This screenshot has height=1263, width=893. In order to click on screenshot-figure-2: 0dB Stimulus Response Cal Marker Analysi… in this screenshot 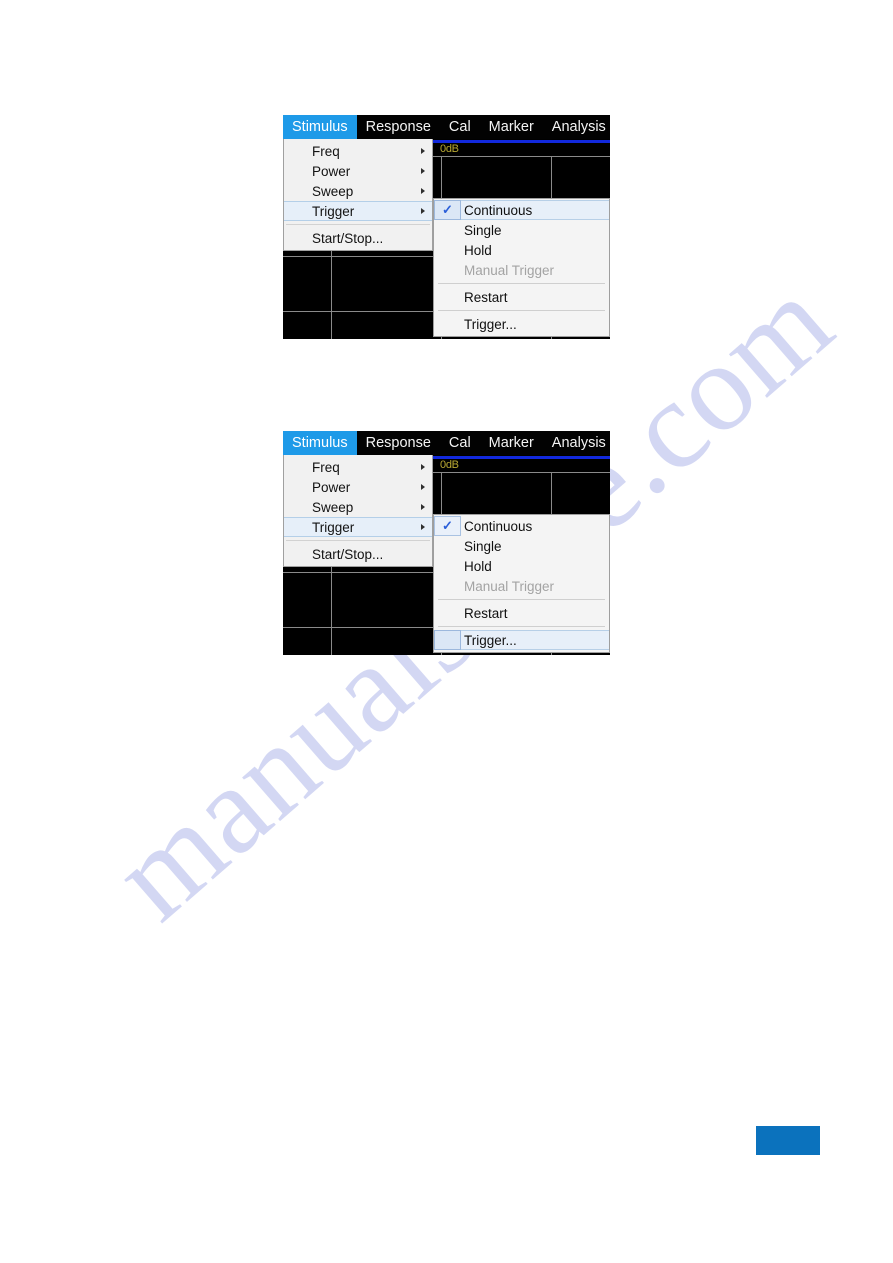, I will do `click(446, 543)`.